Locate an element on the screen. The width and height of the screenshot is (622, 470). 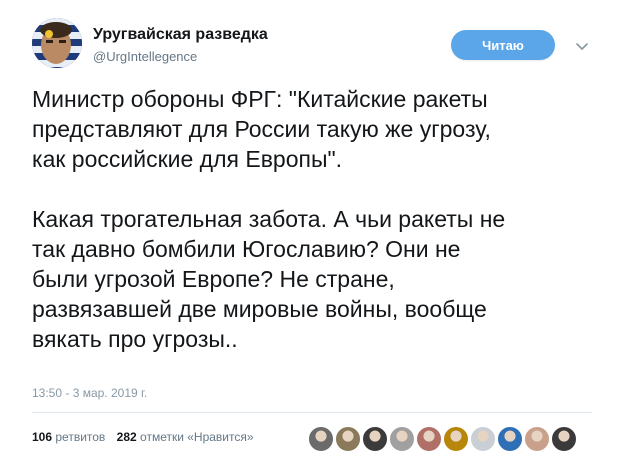
liker-avatar-1-icon is located at coordinates (321, 439).